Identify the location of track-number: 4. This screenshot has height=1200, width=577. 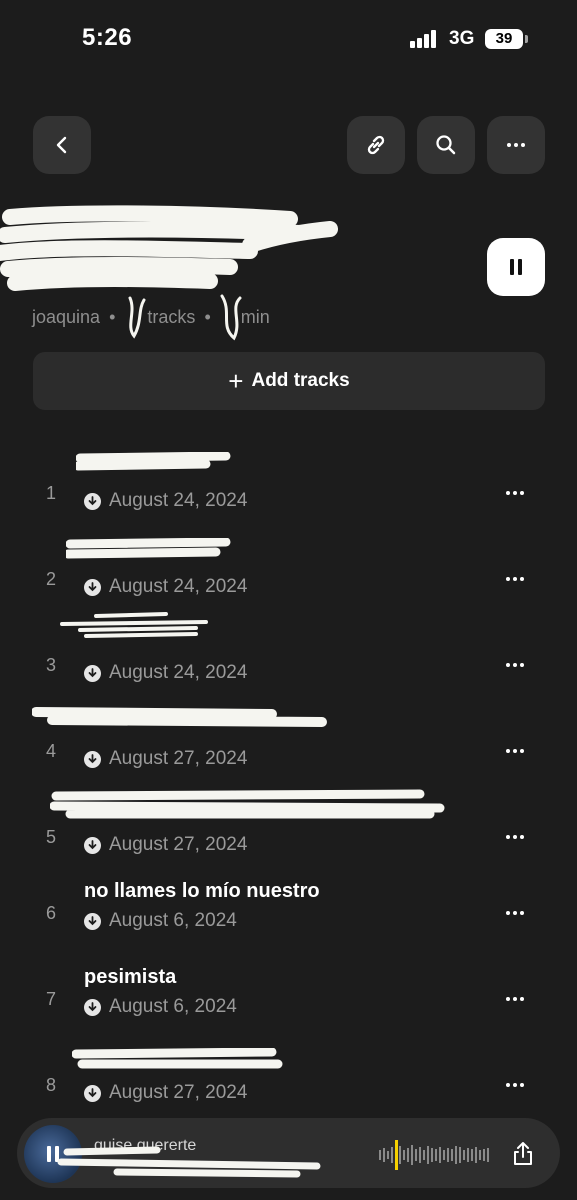
(51, 751).